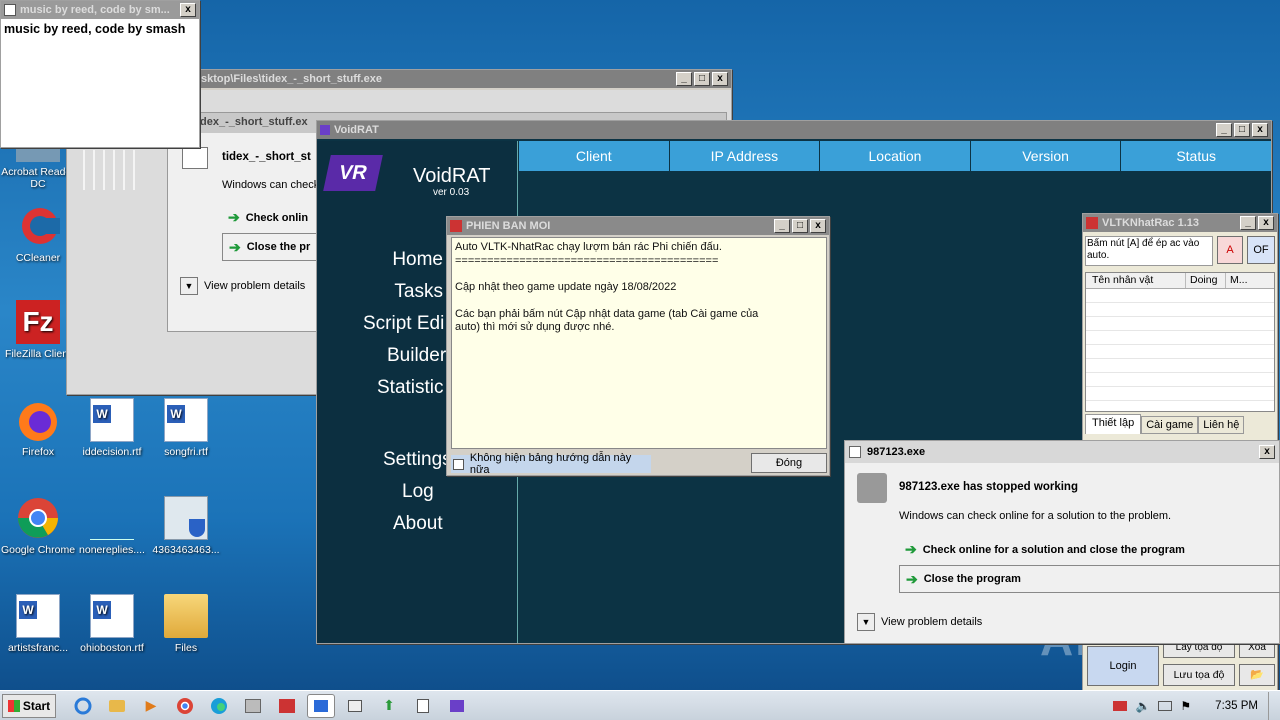 This screenshot has height=720, width=1280. I want to click on force-auto-button: A, so click(1230, 250).